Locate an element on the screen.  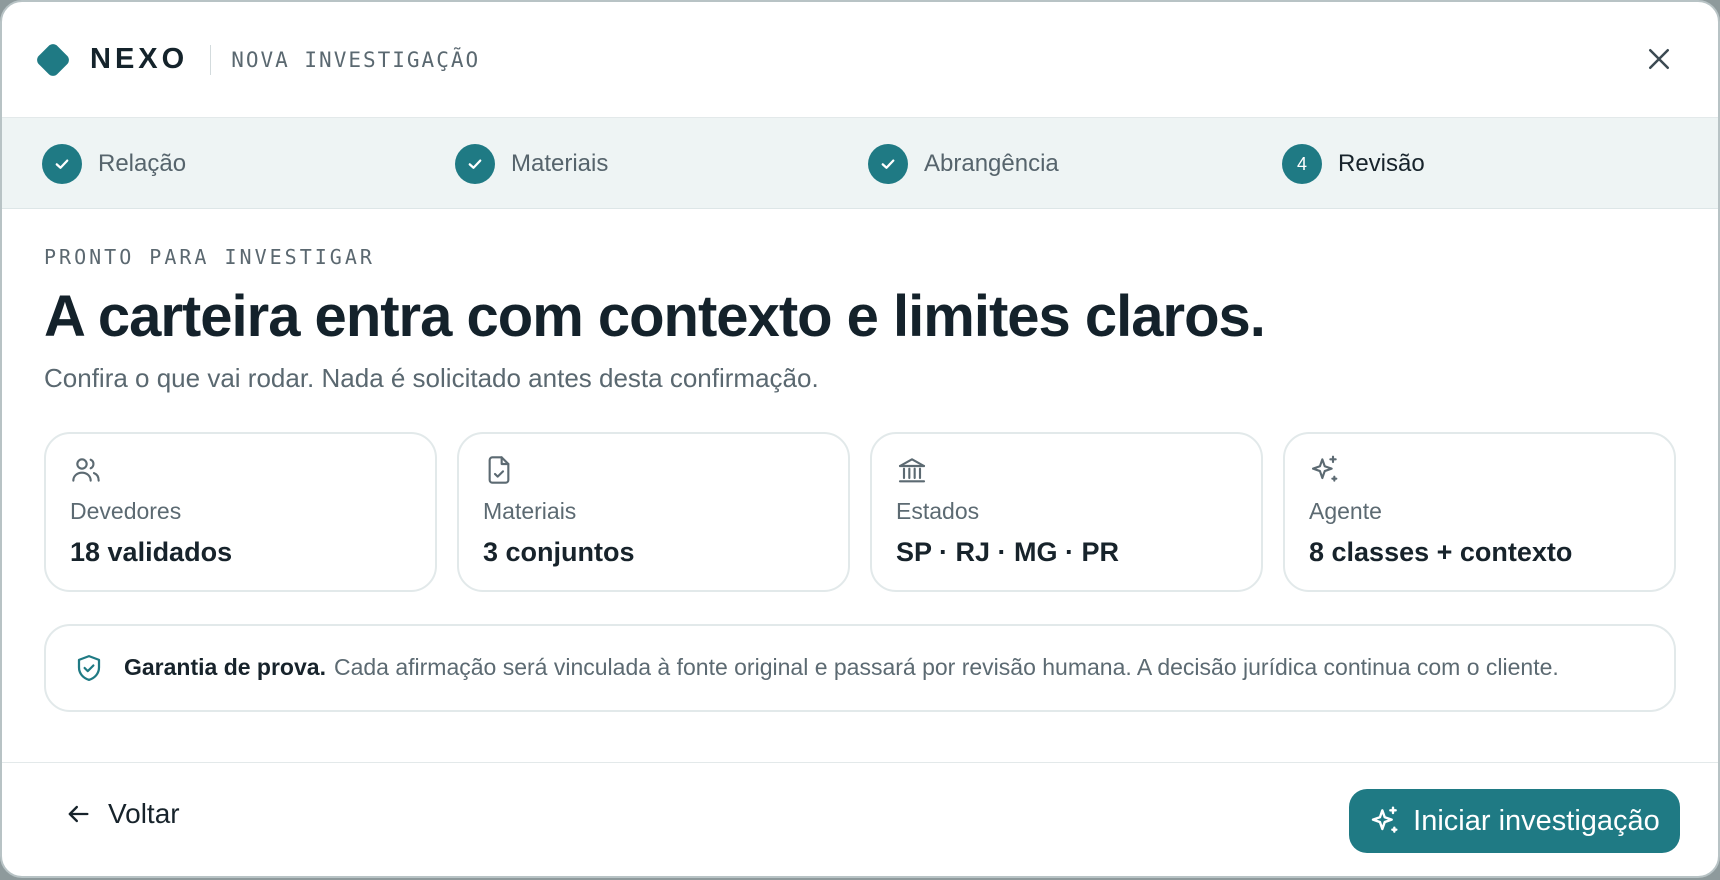
shield-check-icon is located at coordinates (89, 667).